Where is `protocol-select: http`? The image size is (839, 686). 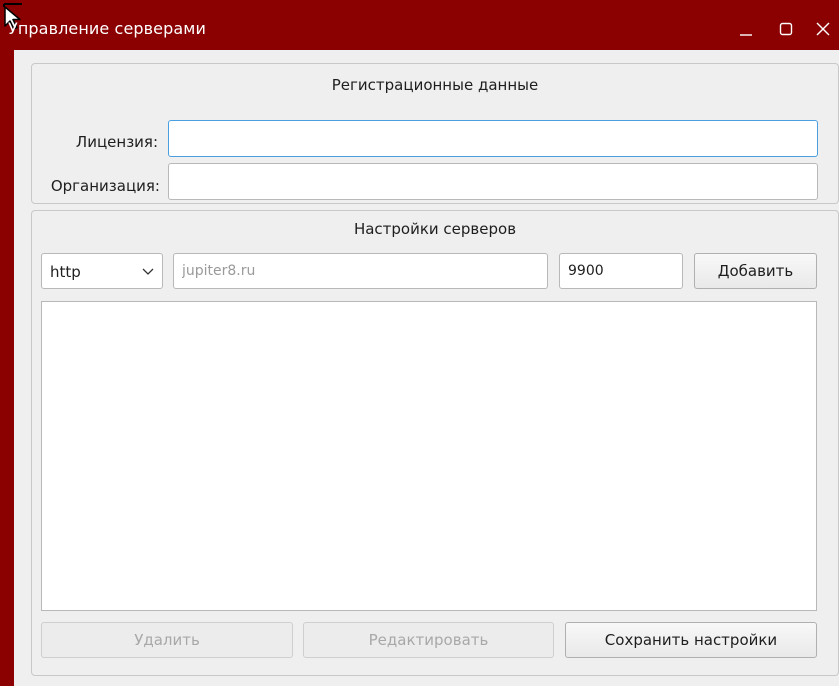
protocol-select: http is located at coordinates (102, 271).